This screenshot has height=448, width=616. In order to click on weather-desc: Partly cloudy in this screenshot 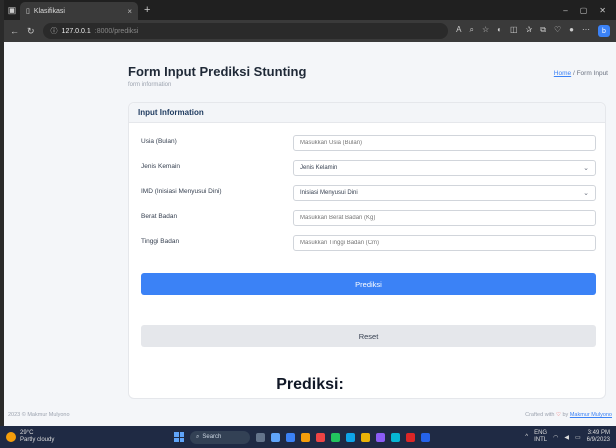, I will do `click(37, 440)`.